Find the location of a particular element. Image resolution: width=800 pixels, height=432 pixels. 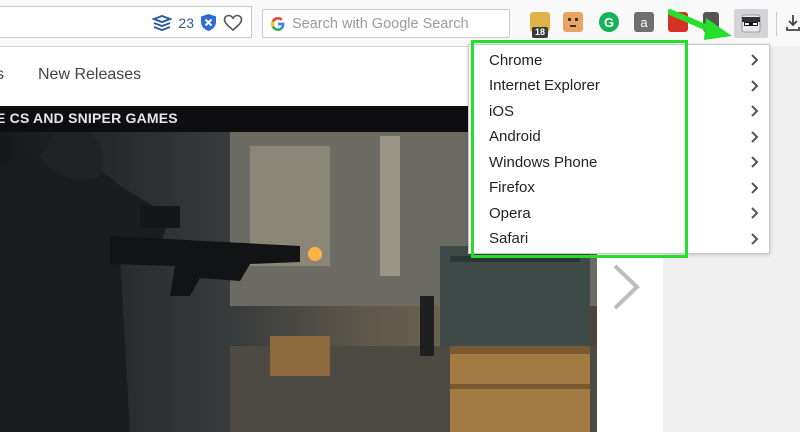

green-arrow-annotation-icon is located at coordinates (700, 24).